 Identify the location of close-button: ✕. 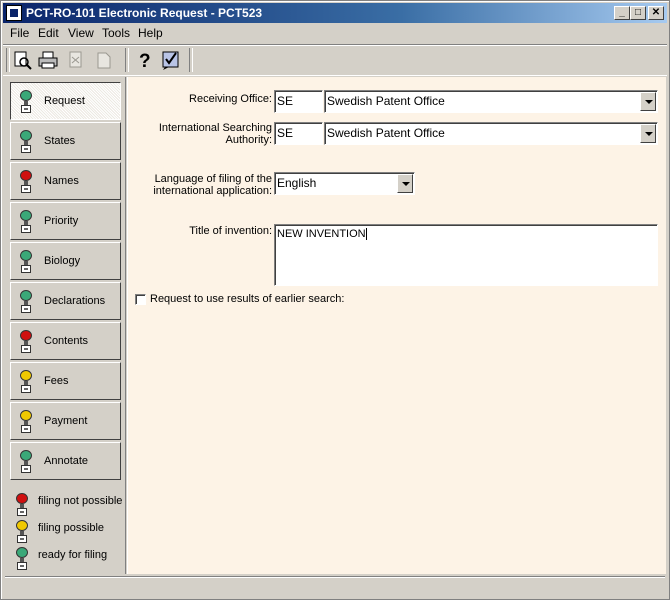
(656, 13).